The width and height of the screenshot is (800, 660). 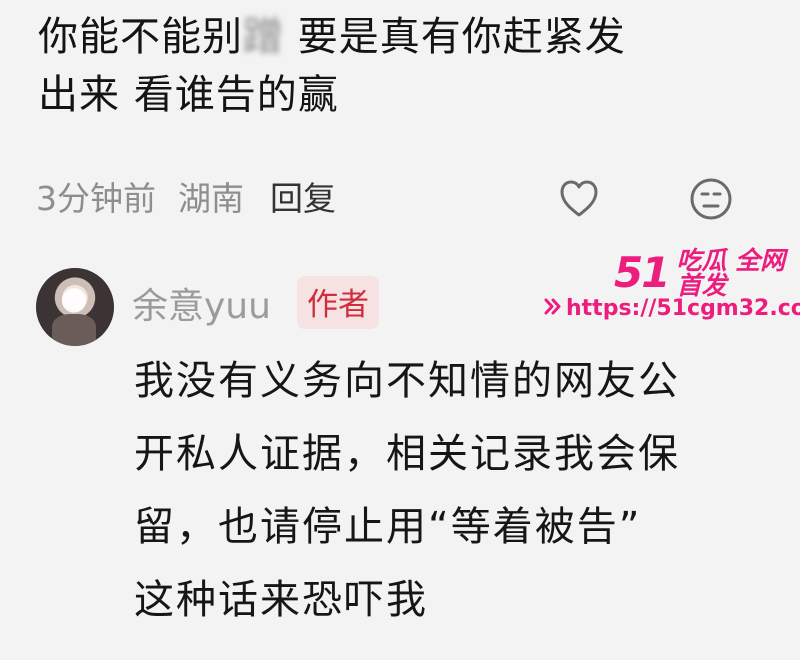 I want to click on top-comment-line-1-before: 你能不能别, so click(x=140, y=37).